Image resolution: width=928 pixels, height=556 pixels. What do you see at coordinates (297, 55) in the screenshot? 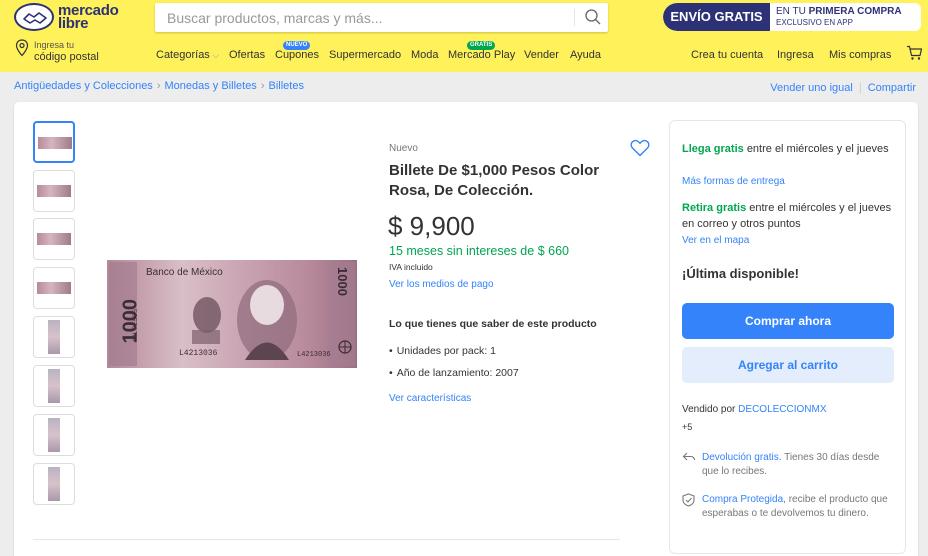
I see `nav-cupones: Cupones` at bounding box center [297, 55].